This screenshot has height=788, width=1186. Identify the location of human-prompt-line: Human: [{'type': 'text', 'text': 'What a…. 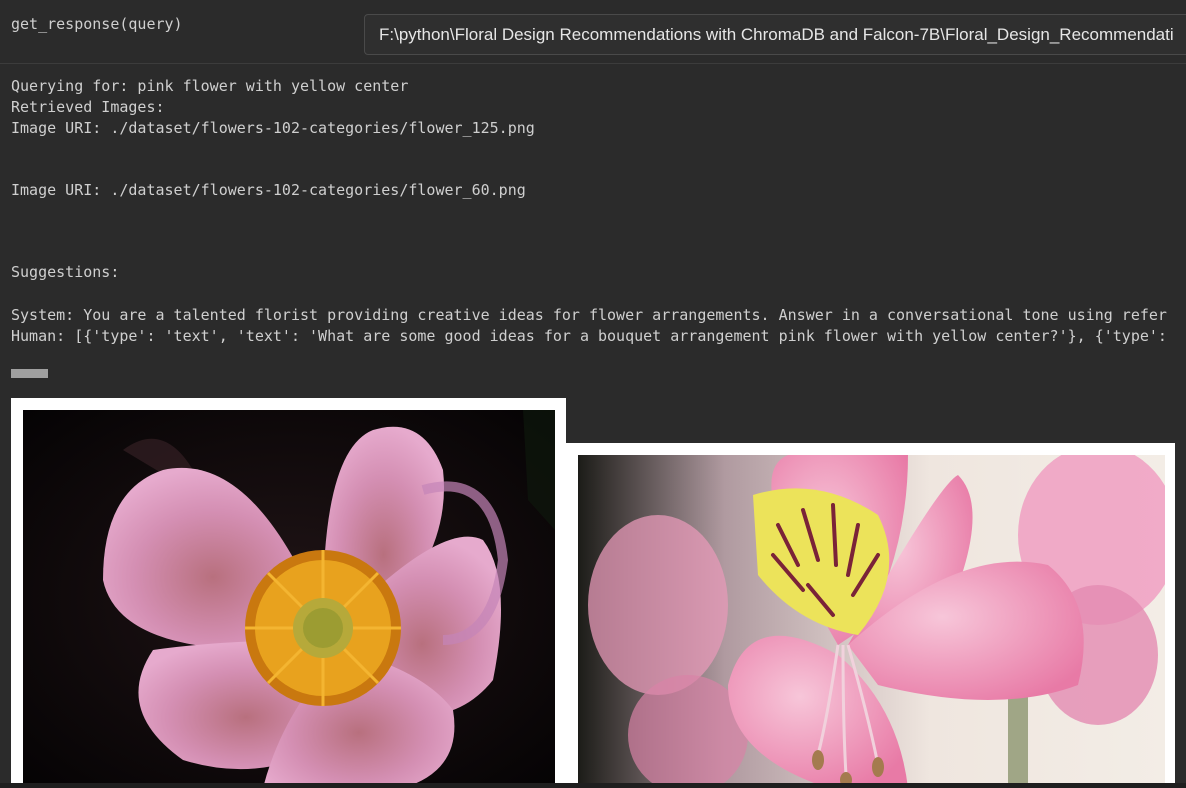
(589, 336).